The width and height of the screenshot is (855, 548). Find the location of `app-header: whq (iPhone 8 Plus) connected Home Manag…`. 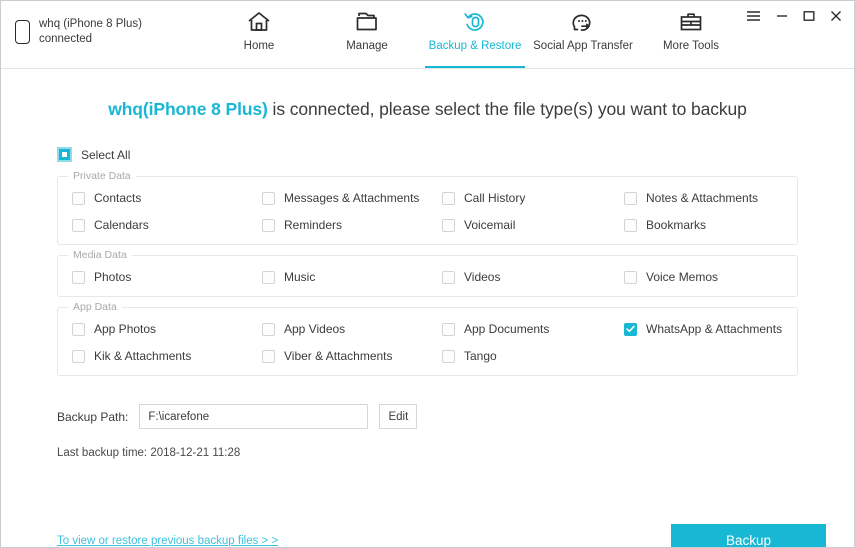

app-header: whq (iPhone 8 Plus) connected Home Manag… is located at coordinates (427, 35).